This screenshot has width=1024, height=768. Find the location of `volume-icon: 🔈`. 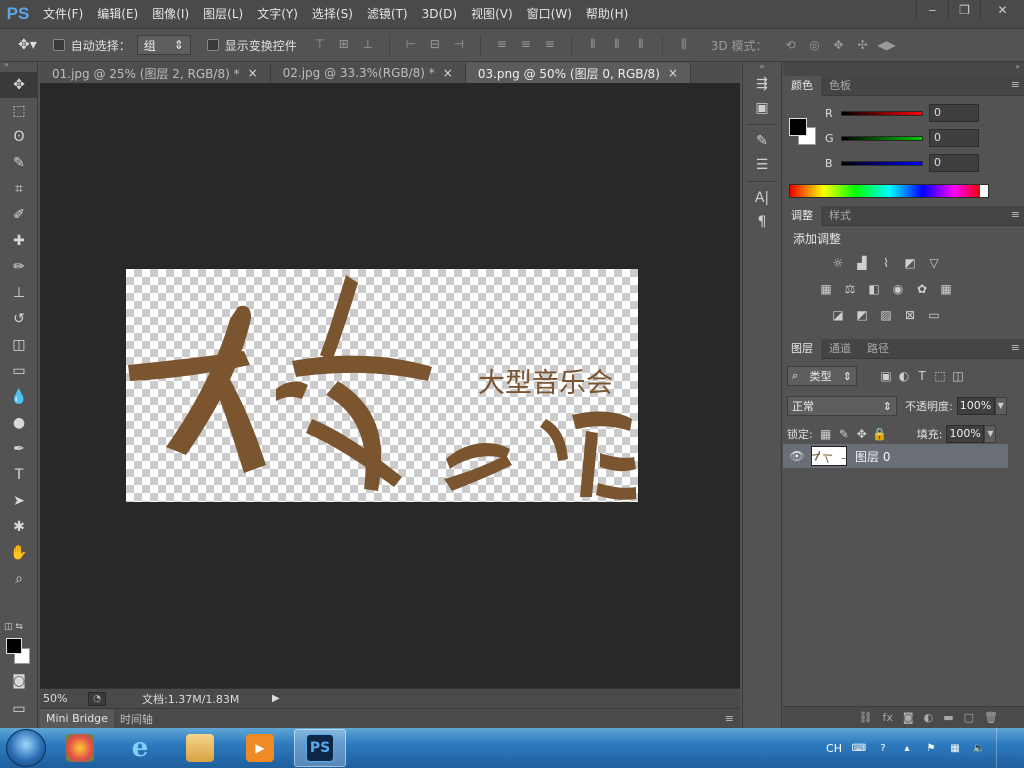

volume-icon: 🔈 is located at coordinates (979, 748).